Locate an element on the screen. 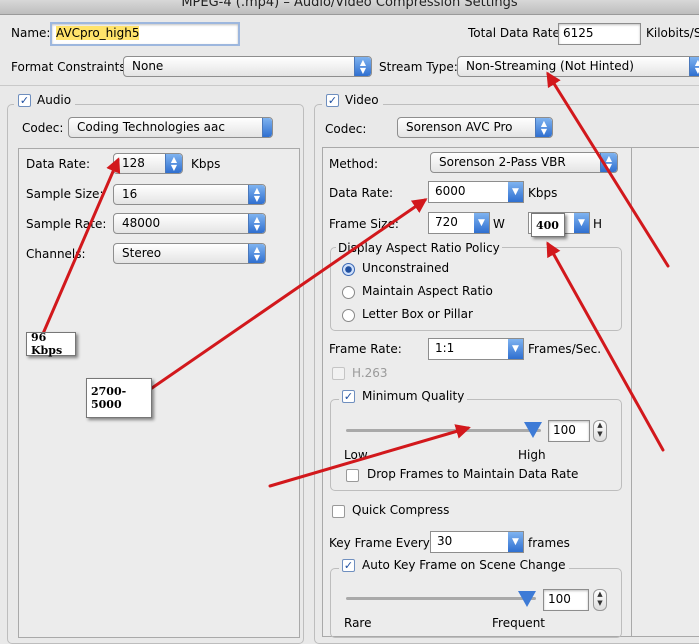 This screenshot has height=644, width=699. arrow-stream-type is located at coordinates (608, 169).